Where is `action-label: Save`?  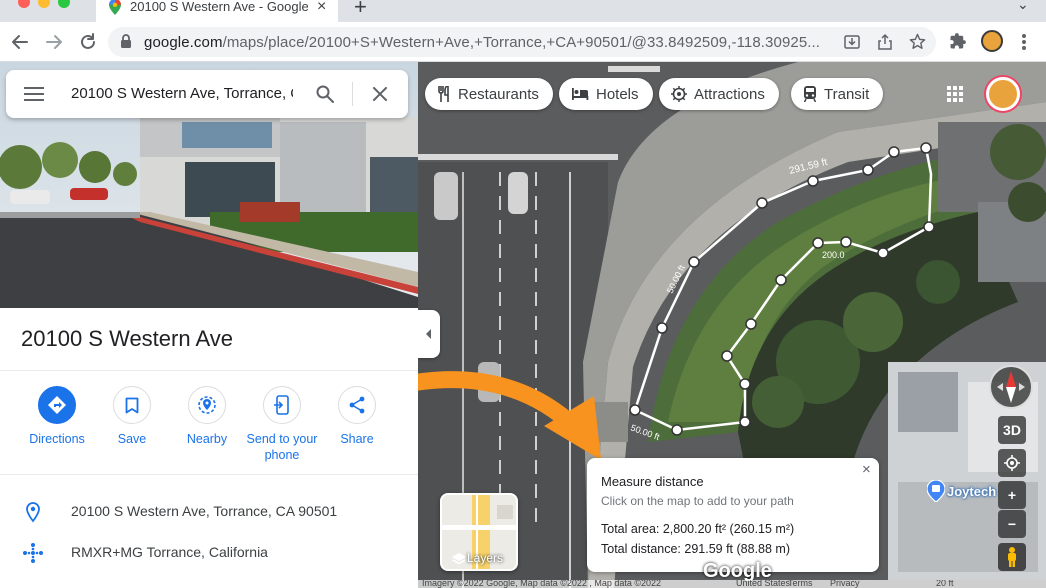 action-label: Save is located at coordinates (132, 439).